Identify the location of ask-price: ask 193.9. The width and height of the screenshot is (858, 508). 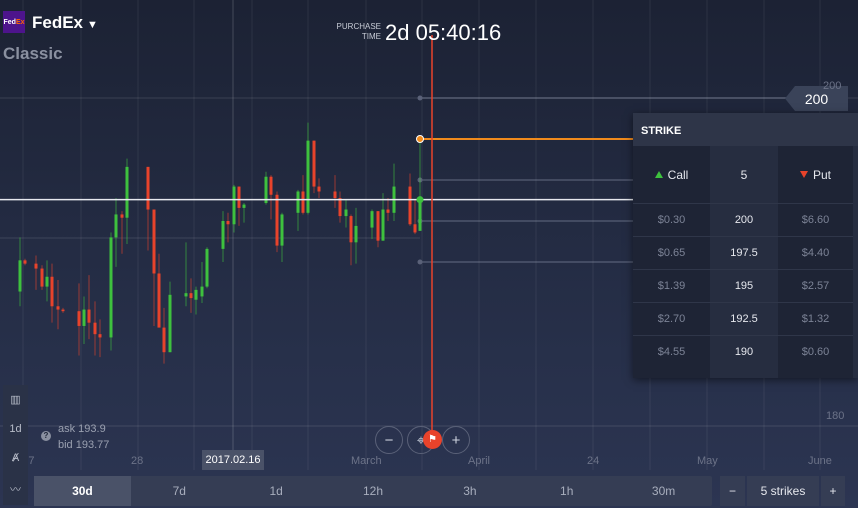
(82, 429).